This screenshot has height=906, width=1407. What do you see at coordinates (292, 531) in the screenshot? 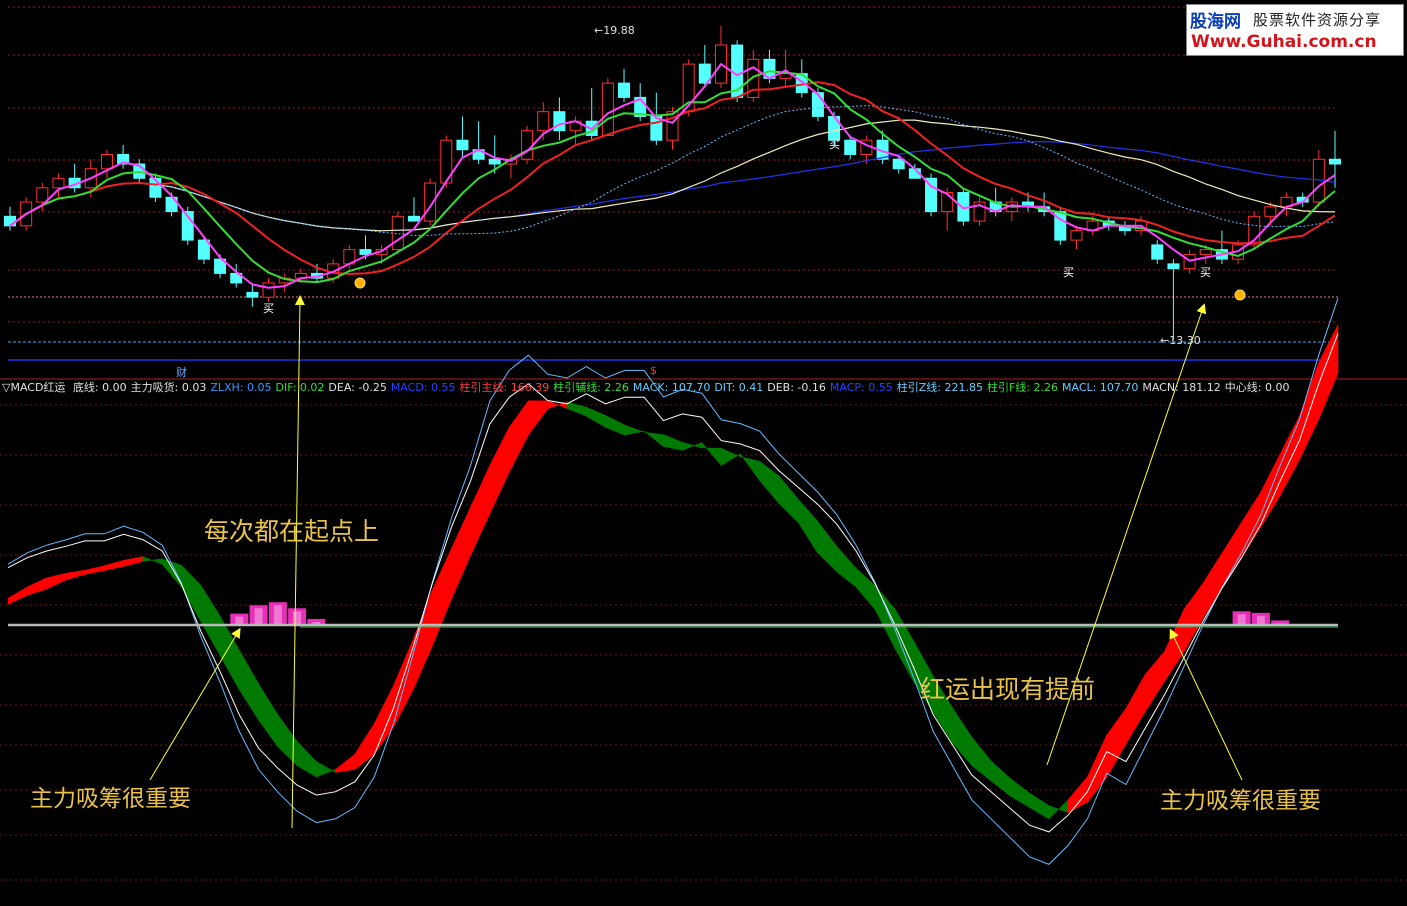
I see `annotation-start-point: 每次都在起点上` at bounding box center [292, 531].